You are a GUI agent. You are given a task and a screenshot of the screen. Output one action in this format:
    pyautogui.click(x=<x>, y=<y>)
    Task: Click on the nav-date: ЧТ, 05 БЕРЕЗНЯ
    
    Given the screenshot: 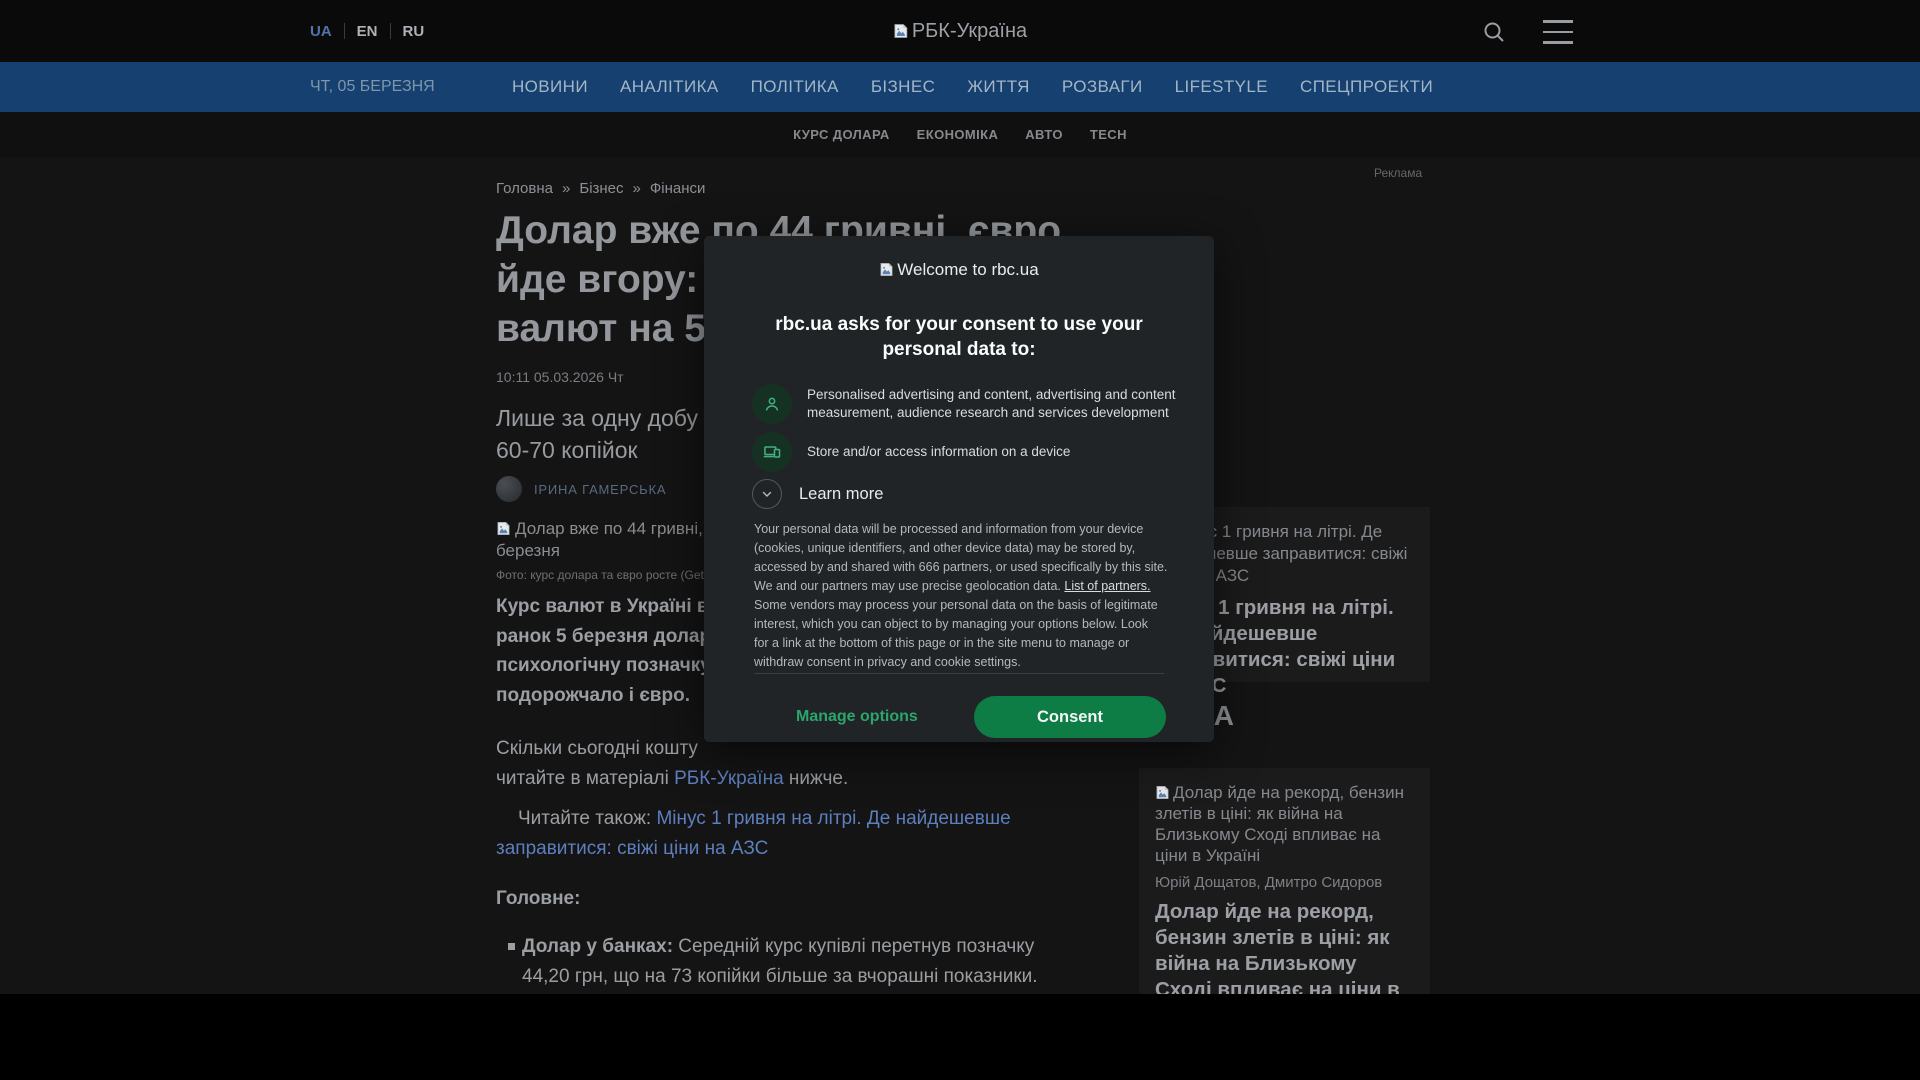 What is the action you would take?
    pyautogui.click(x=372, y=86)
    